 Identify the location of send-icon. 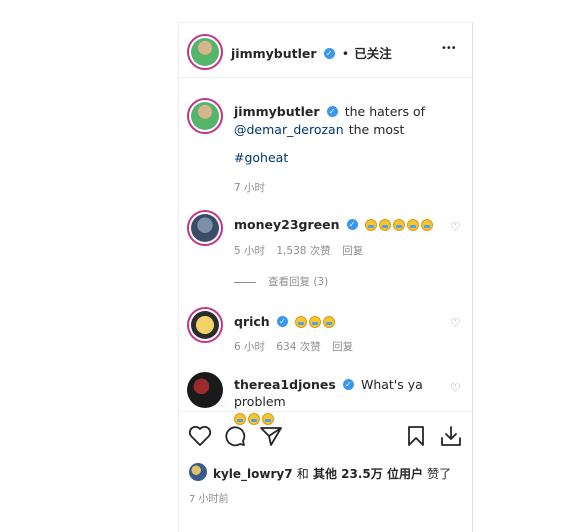
(271, 436).